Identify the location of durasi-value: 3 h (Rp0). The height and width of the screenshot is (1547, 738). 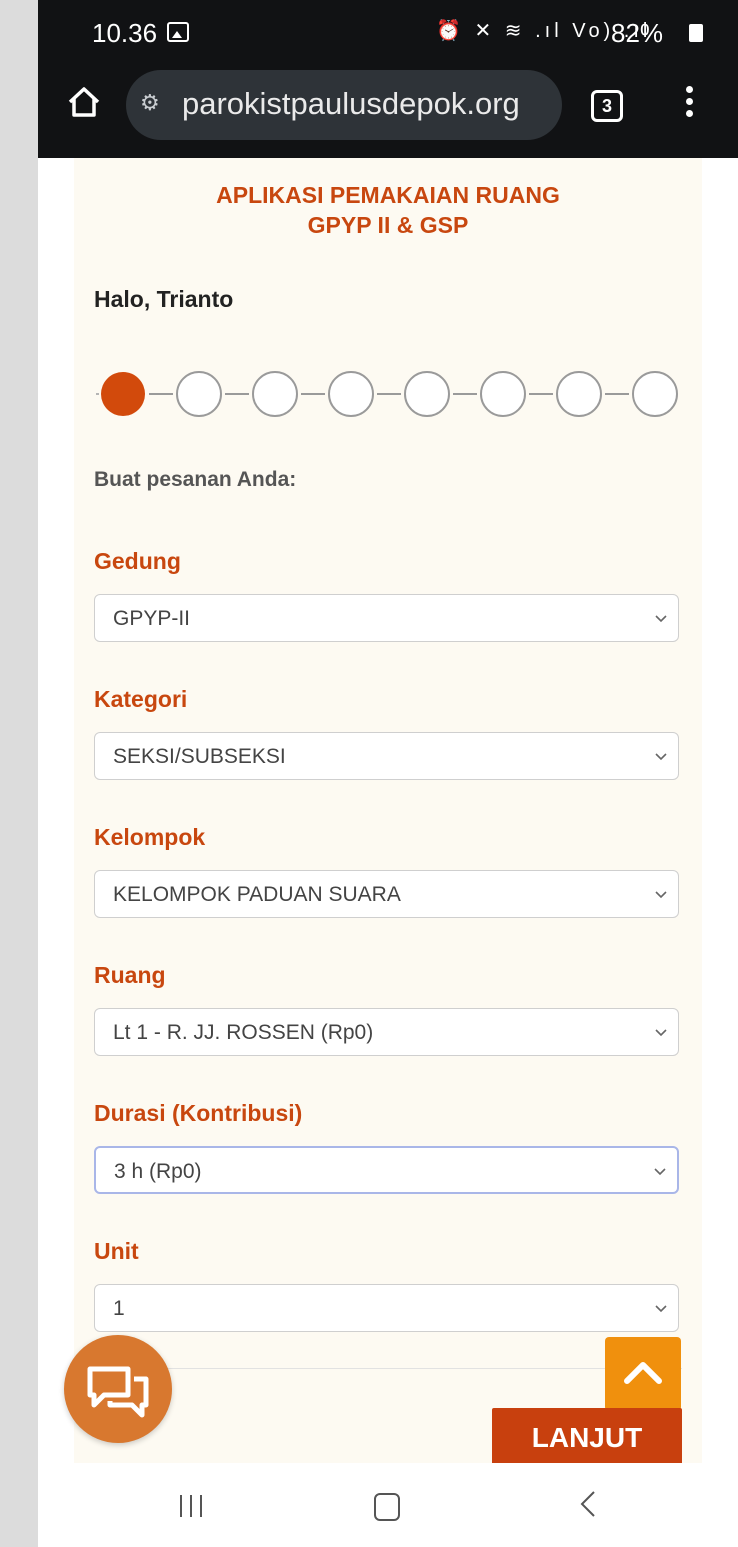
(158, 1171).